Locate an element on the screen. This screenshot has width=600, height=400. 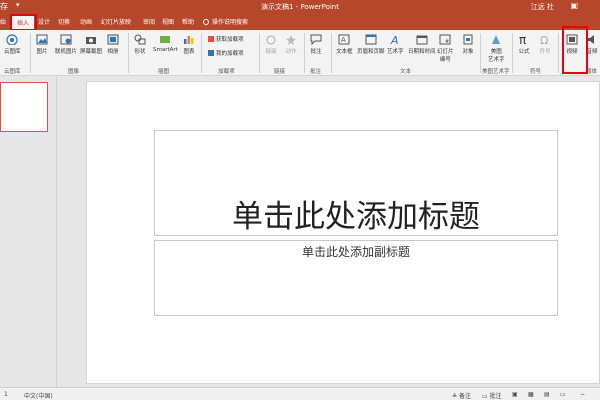
zoom-out-icon: − is located at coordinates (582, 394).